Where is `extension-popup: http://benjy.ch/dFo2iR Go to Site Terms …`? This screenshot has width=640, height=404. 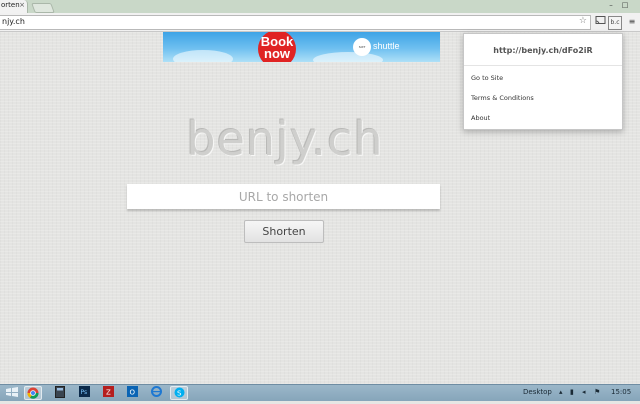 extension-popup: http://benjy.ch/dFo2iR Go to Site Terms … is located at coordinates (543, 81).